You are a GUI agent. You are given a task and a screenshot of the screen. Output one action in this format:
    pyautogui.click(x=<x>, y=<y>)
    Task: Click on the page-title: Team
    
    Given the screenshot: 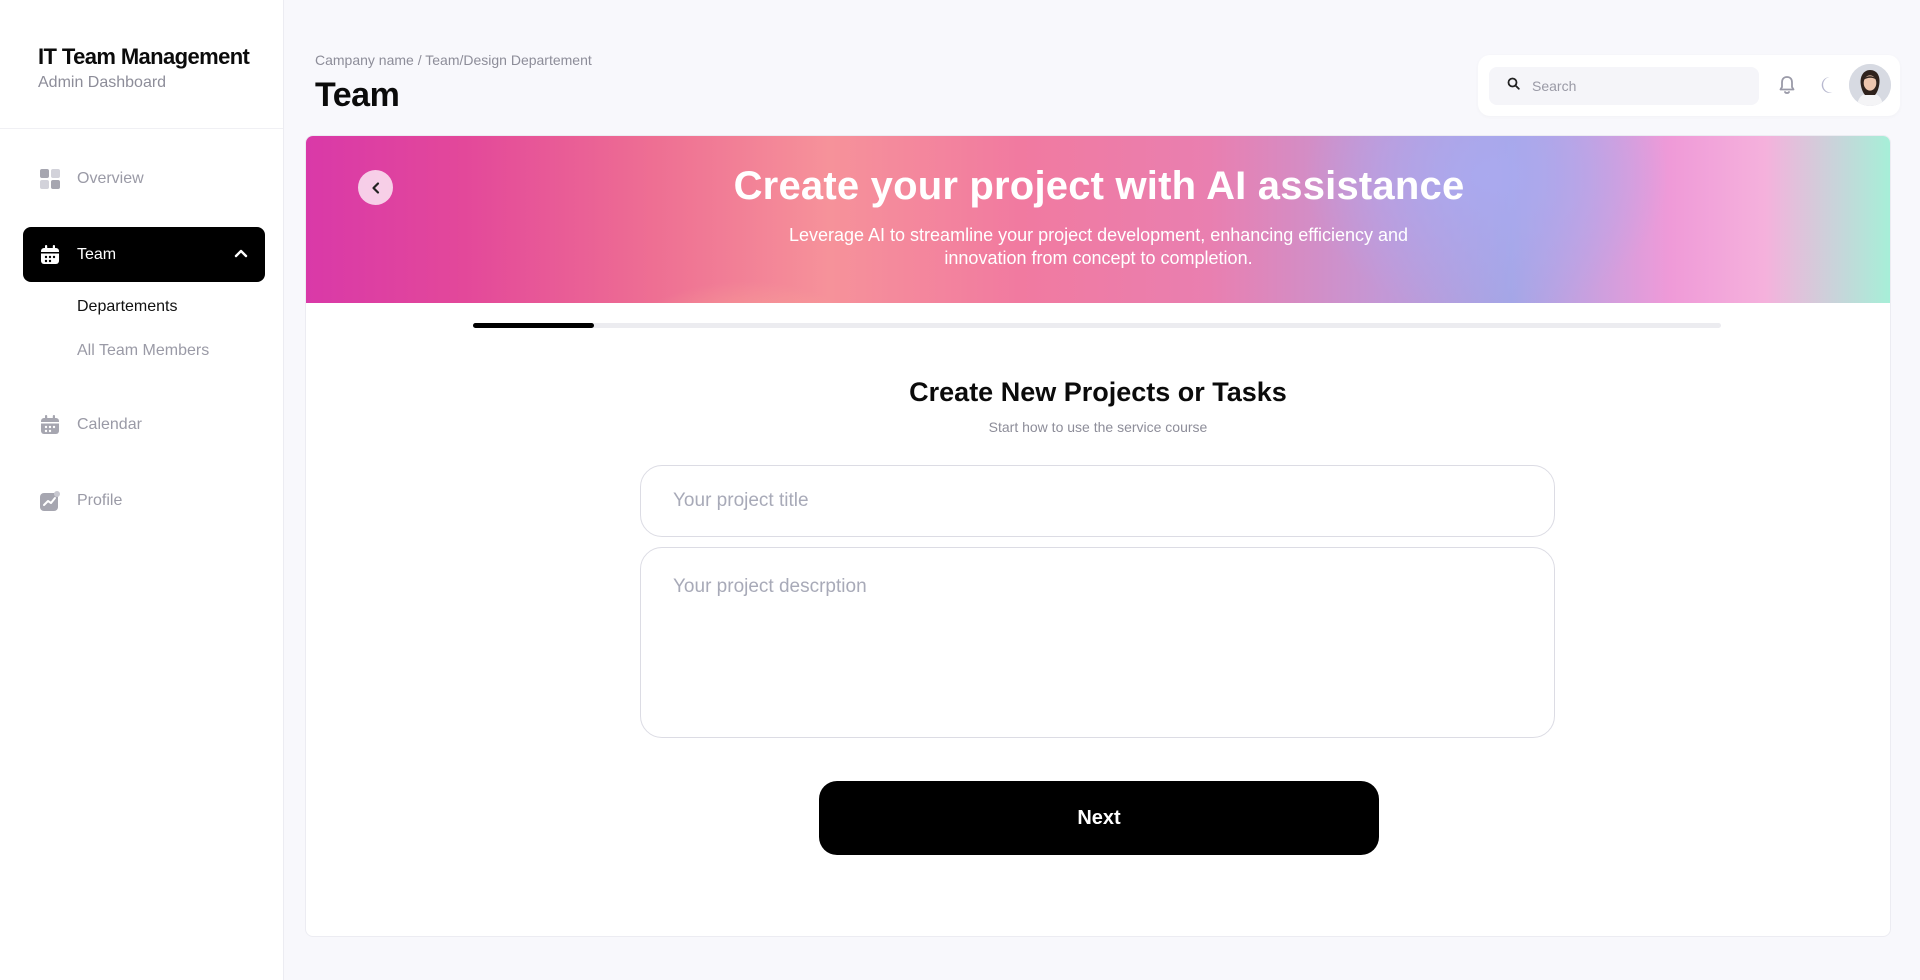 What is the action you would take?
    pyautogui.click(x=357, y=95)
    